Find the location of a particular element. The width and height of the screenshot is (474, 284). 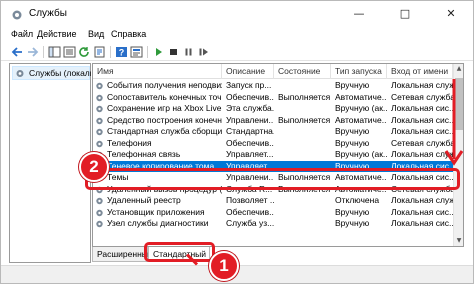

column-header-status: Состояние is located at coordinates (302, 71).